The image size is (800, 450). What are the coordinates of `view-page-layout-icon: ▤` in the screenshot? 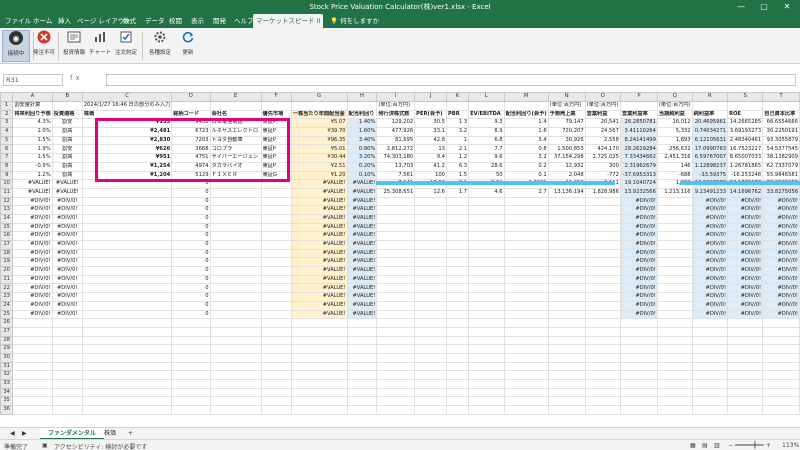 It's located at (705, 445).